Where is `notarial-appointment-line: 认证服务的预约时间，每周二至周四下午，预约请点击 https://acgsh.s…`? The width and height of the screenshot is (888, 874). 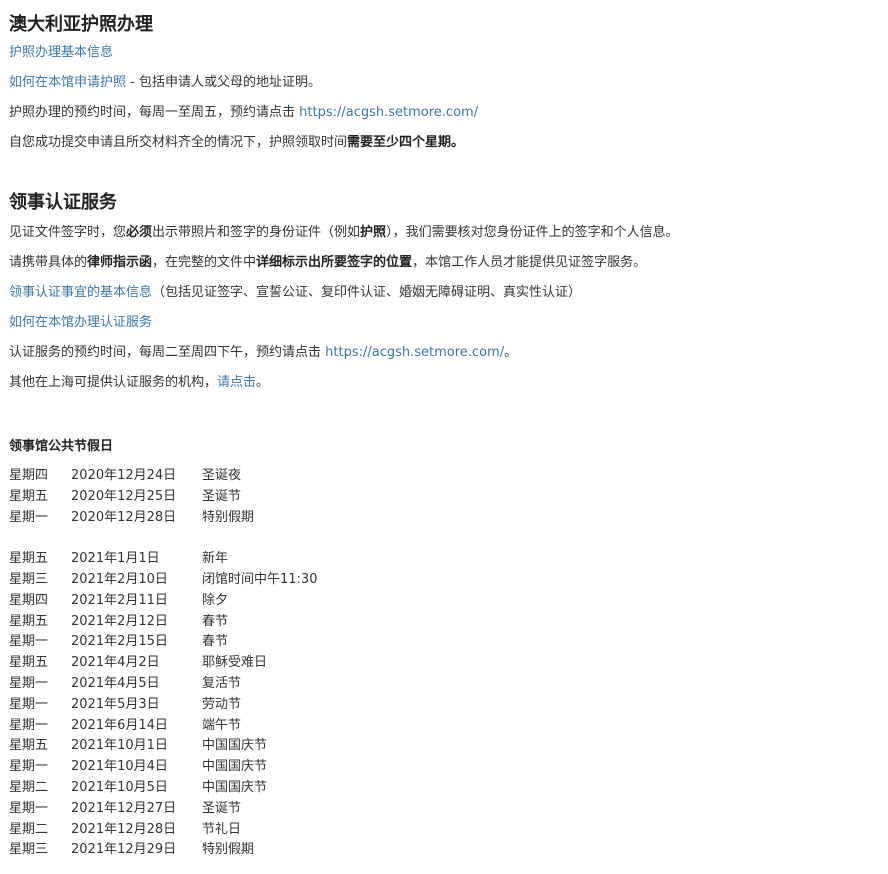
notarial-appointment-line: 认证服务的预约时间，每周二至周四下午，预约请点击 https://acgsh.s… is located at coordinates (448, 353).